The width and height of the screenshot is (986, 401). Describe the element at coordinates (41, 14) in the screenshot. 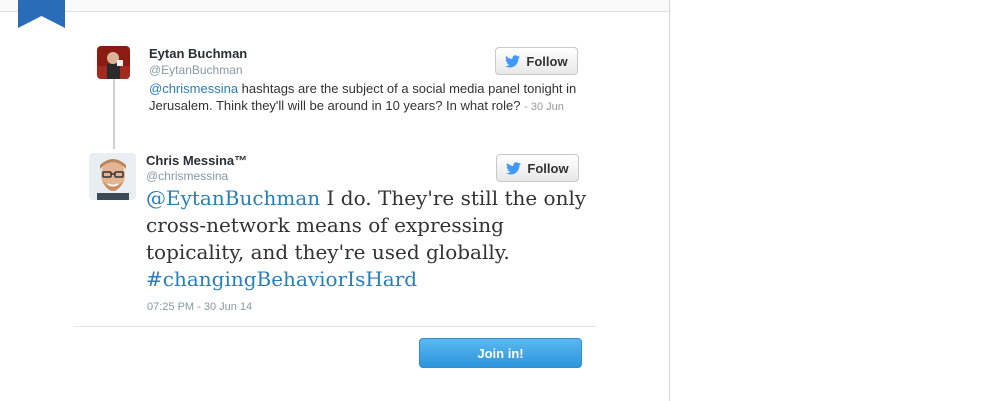

I see `bookmark-ribbon-icon` at that location.